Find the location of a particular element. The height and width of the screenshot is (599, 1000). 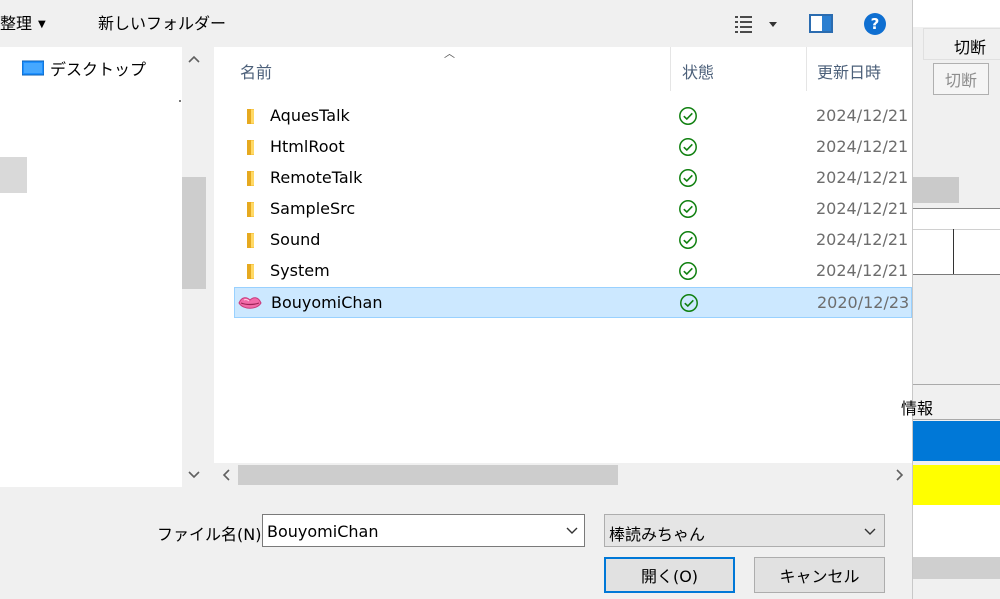

info-label: 情報 is located at coordinates (917, 408).